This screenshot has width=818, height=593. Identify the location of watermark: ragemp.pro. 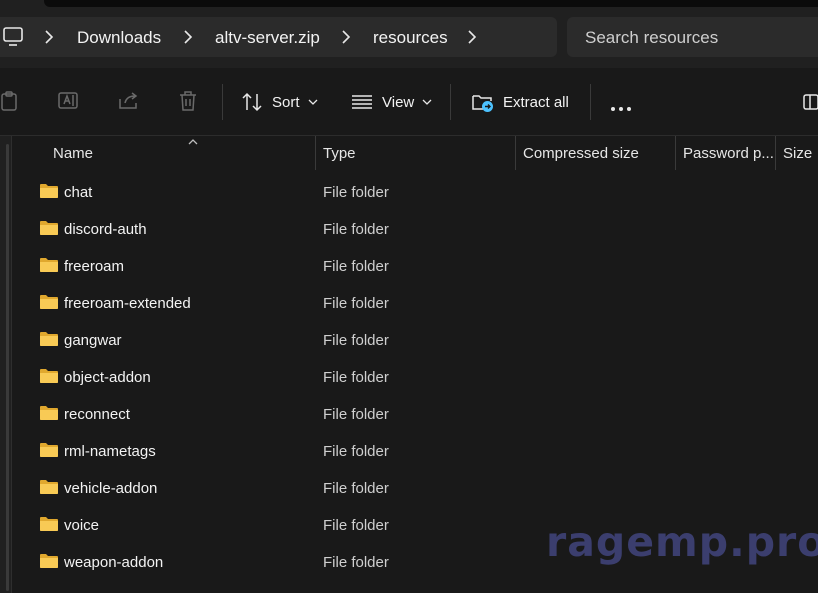
(682, 542).